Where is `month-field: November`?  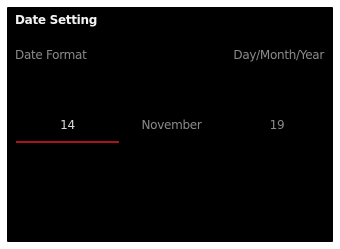
month-field: November is located at coordinates (171, 125).